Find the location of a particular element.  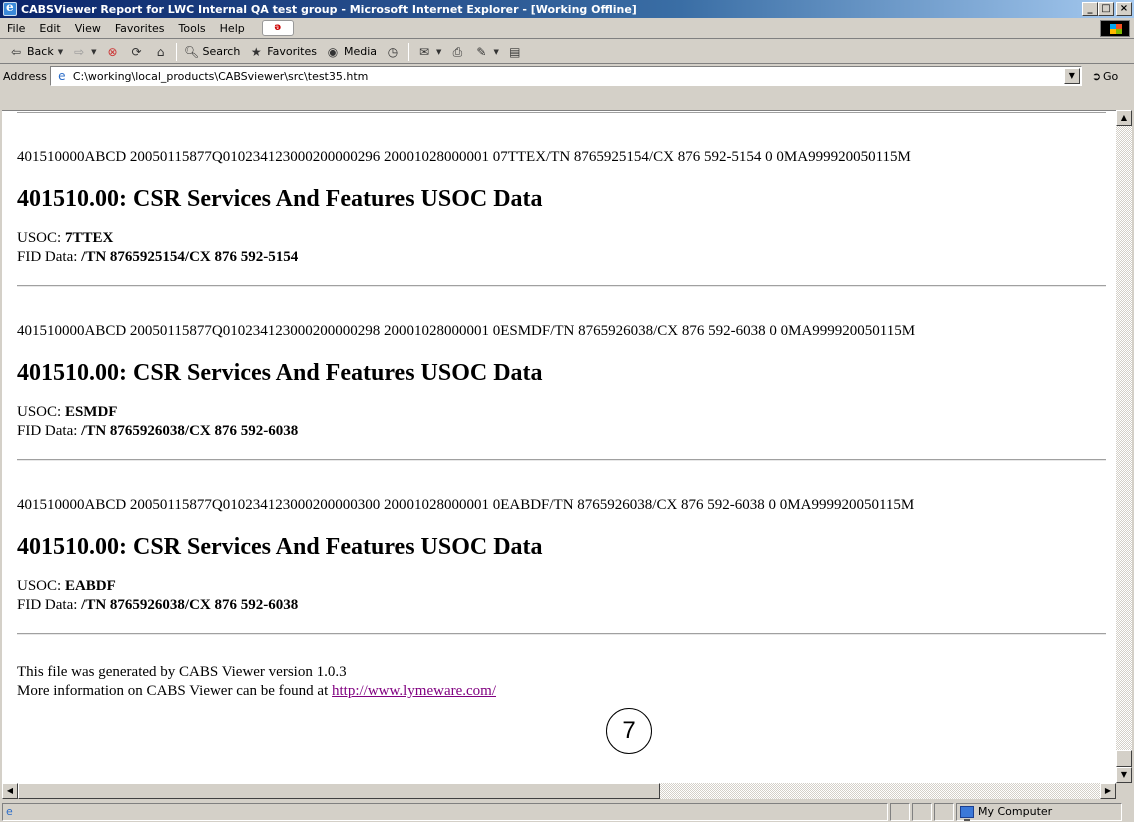

step-callout: 7 is located at coordinates (629, 731).